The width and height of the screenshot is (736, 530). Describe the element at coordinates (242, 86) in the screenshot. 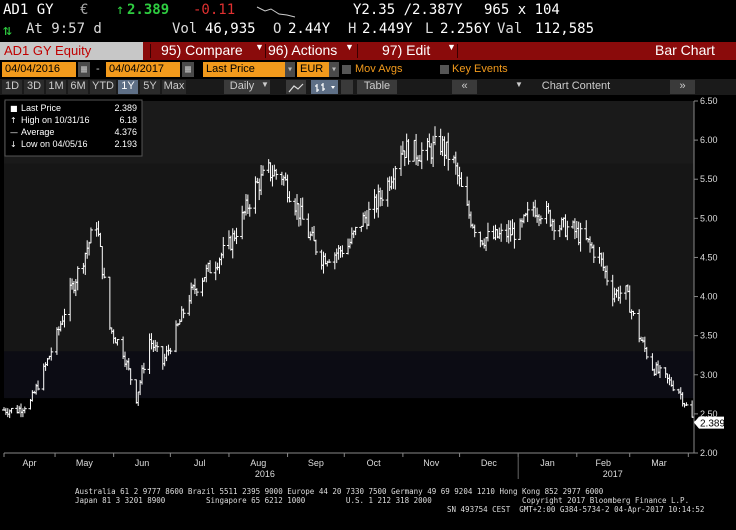

I see `frequency-label: Daily` at that location.